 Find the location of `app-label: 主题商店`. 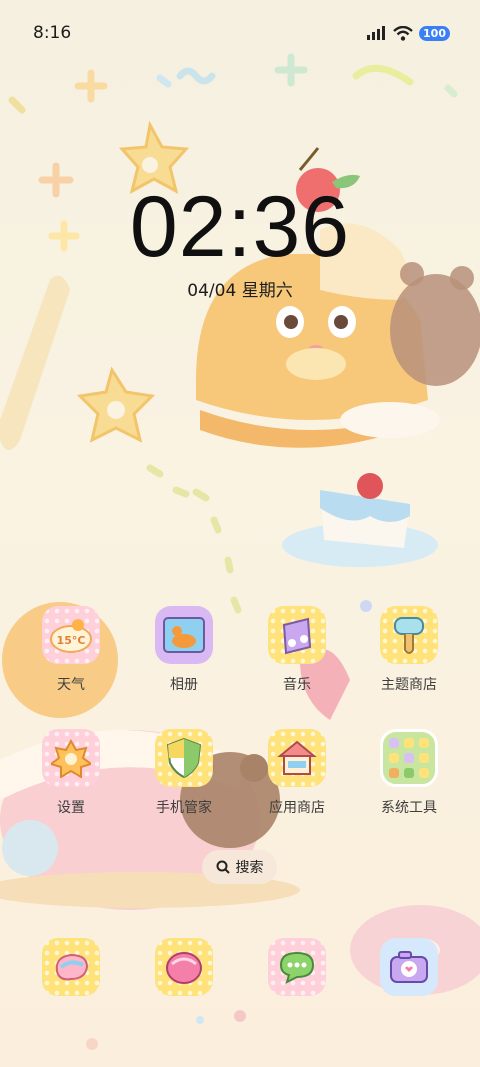

app-label: 主题商店 is located at coordinates (409, 685).